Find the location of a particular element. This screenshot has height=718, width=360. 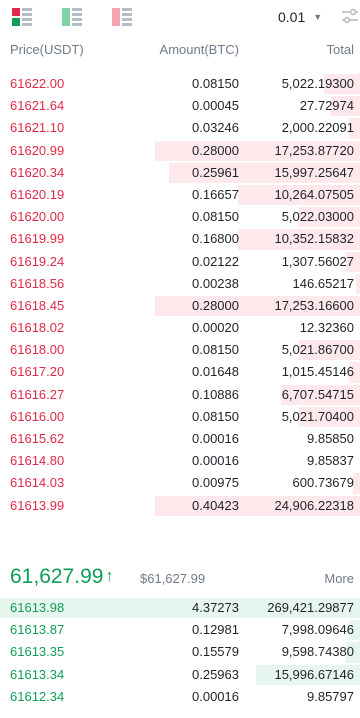

ask-row: 61615.62 0.00016 9.85850 is located at coordinates (180, 439).